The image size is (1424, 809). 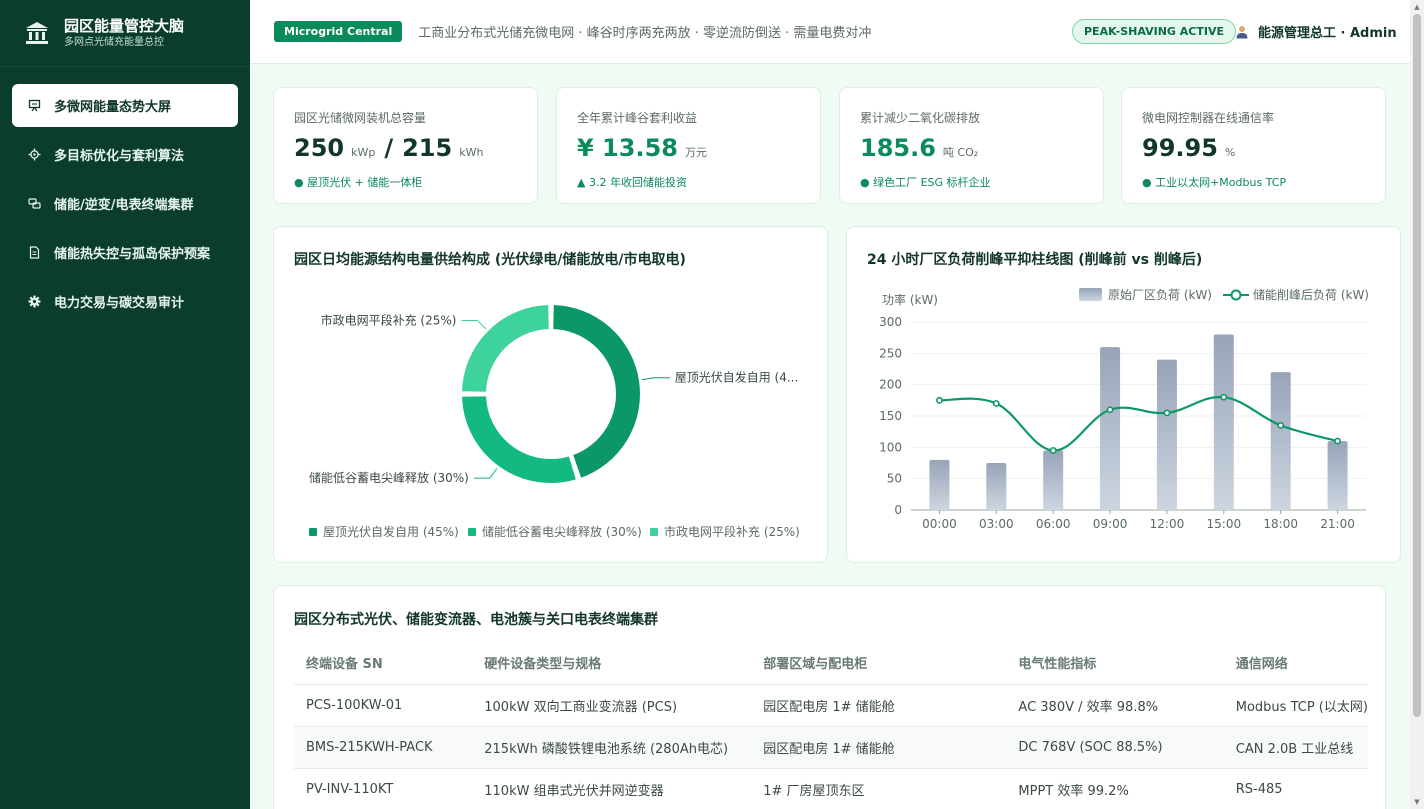 I want to click on kpi-subtext: ● 屋顶光伏 + 储能一体柜, so click(x=358, y=182).